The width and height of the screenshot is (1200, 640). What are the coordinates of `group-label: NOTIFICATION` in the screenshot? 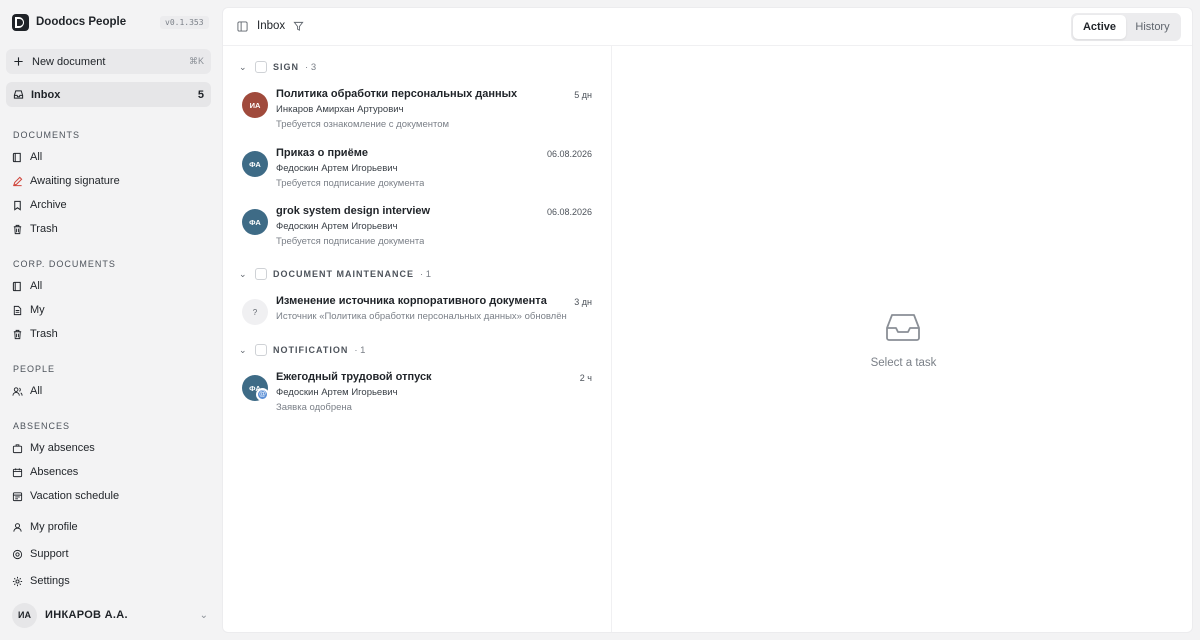 It's located at (311, 350).